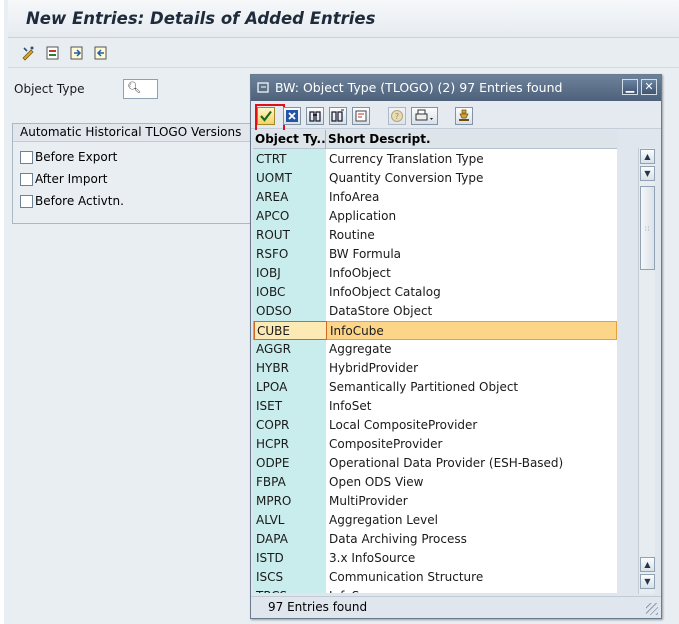 Image resolution: width=679 pixels, height=624 pixels. What do you see at coordinates (272, 539) in the screenshot?
I see `object-type-cell: DAPA` at bounding box center [272, 539].